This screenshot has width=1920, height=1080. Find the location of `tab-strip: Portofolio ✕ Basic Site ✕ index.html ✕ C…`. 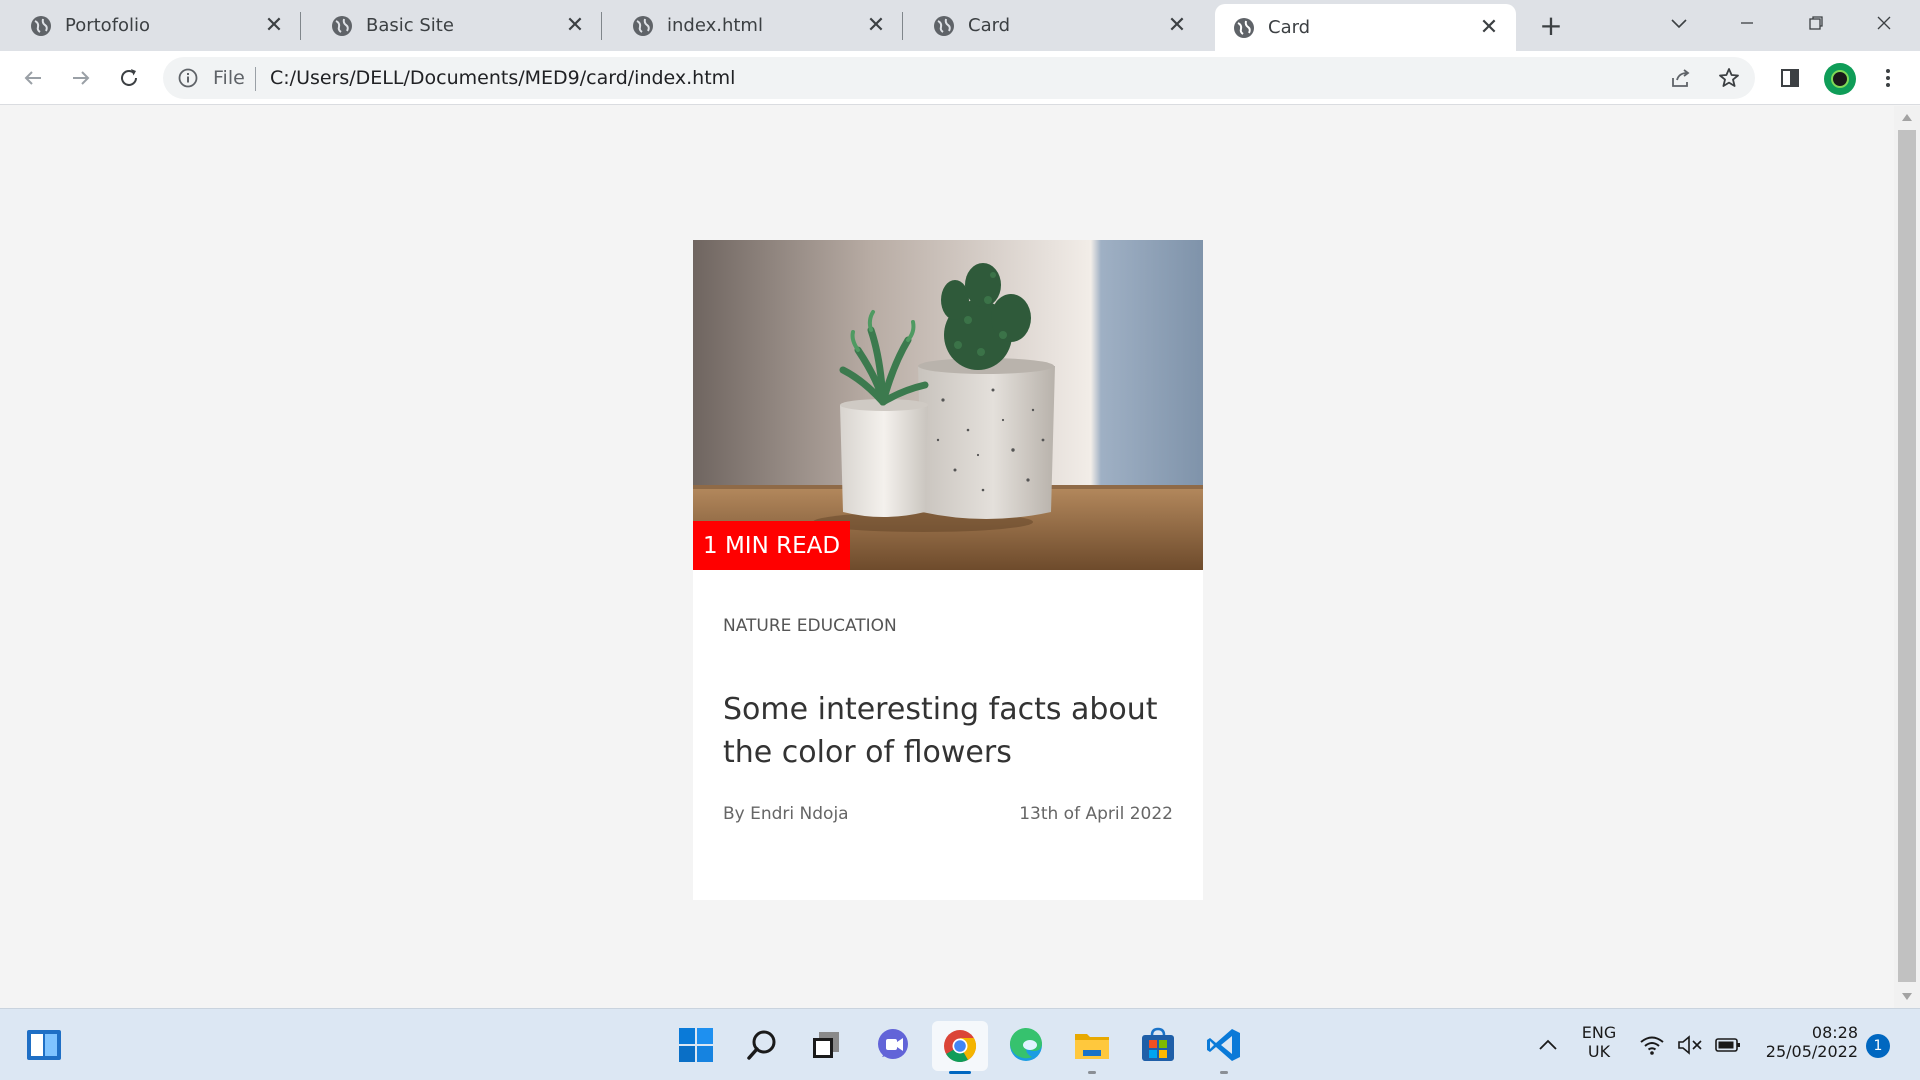

tab-strip: Portofolio ✕ Basic Site ✕ index.html ✕ C… is located at coordinates (960, 25).